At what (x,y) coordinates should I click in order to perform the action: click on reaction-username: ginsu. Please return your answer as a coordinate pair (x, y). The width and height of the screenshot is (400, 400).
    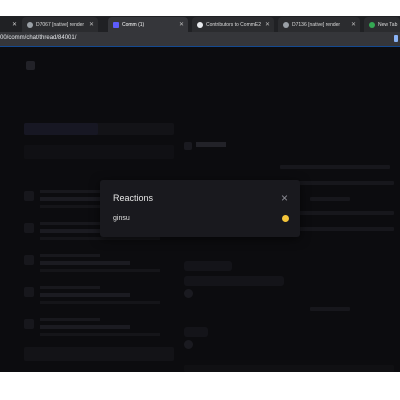
    Looking at the image, I should click on (121, 218).